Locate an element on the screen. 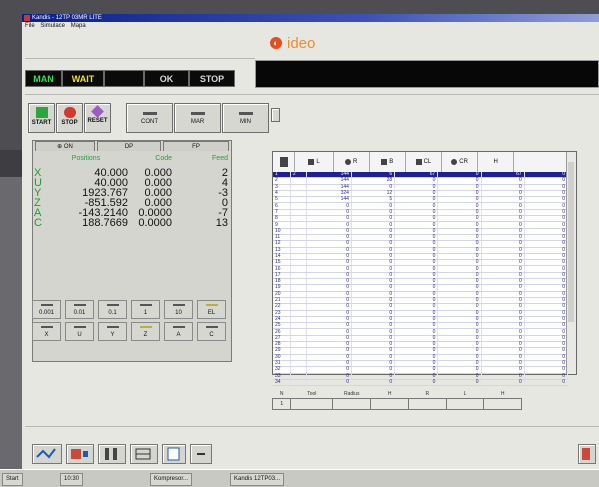  position-row-u: U 40.000 0.000 4 is located at coordinates (131, 183).